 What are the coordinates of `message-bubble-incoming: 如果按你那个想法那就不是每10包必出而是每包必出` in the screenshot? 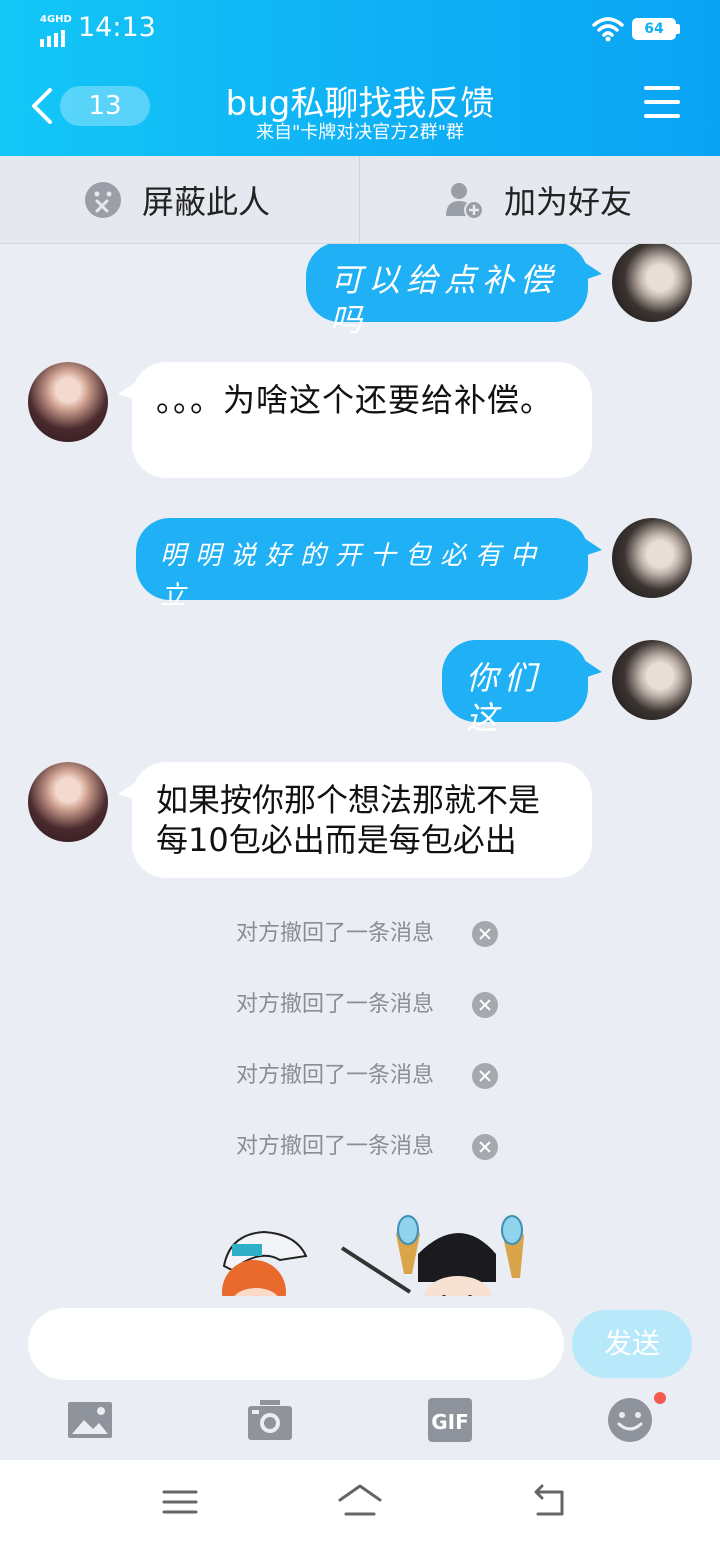 It's located at (355, 820).